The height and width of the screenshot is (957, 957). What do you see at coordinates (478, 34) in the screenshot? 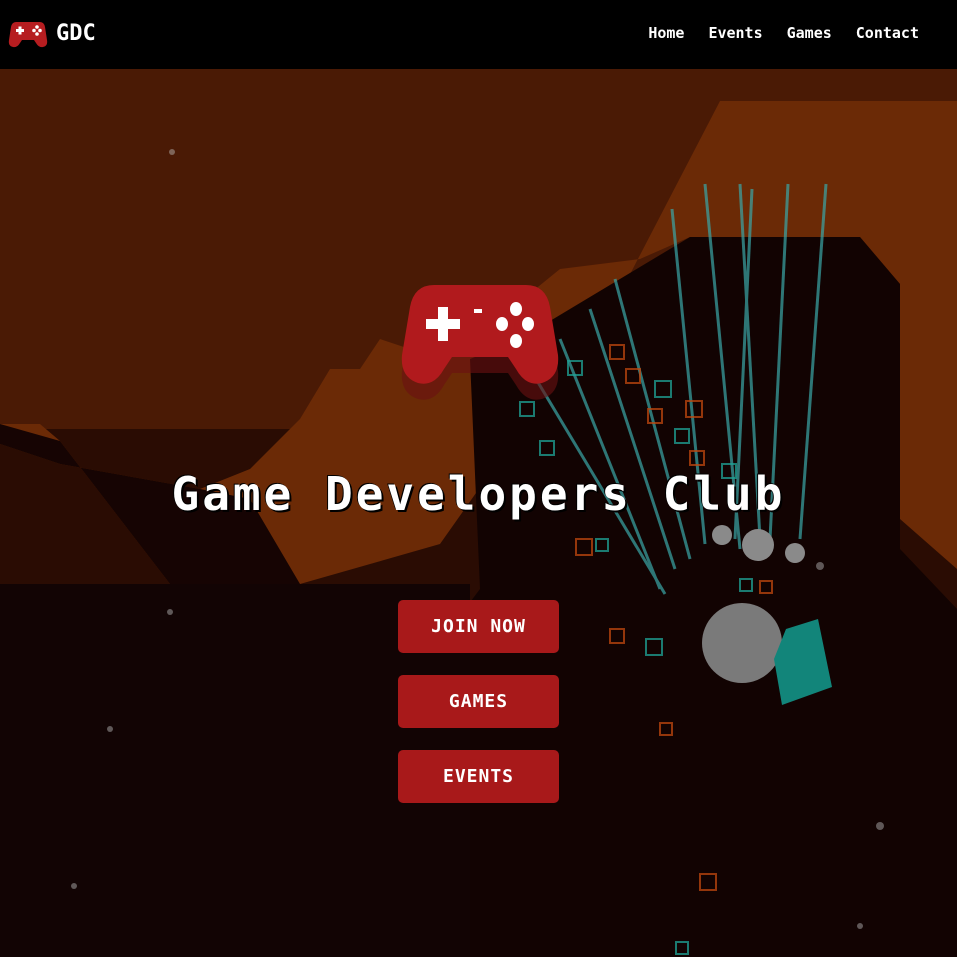
I see `navbar: GDC Home Events Games Contact` at bounding box center [478, 34].